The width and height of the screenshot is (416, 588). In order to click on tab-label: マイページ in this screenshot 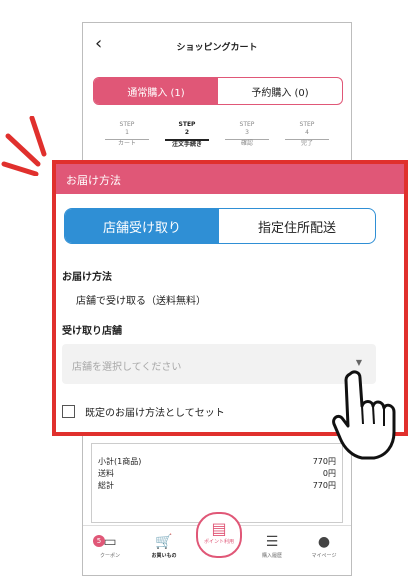, I will do `click(324, 556)`.